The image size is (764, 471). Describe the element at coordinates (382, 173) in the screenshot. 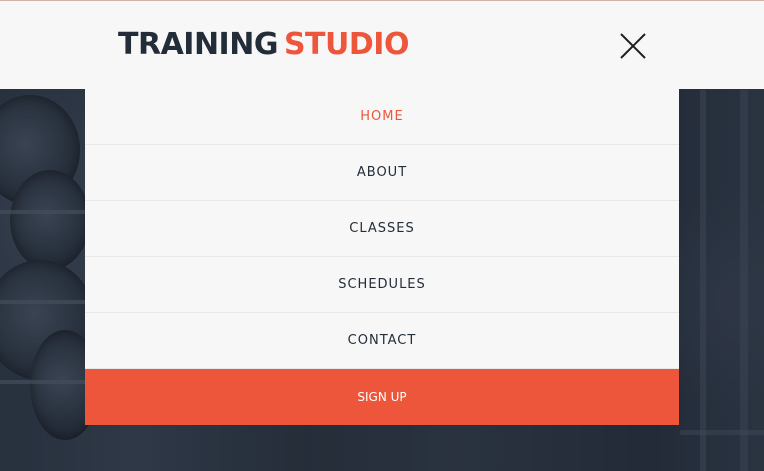

I see `nav-item-about: ABOUT` at that location.